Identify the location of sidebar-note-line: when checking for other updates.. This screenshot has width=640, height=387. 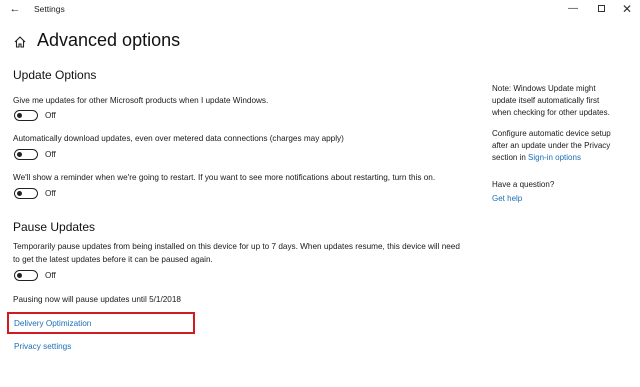
(551, 112).